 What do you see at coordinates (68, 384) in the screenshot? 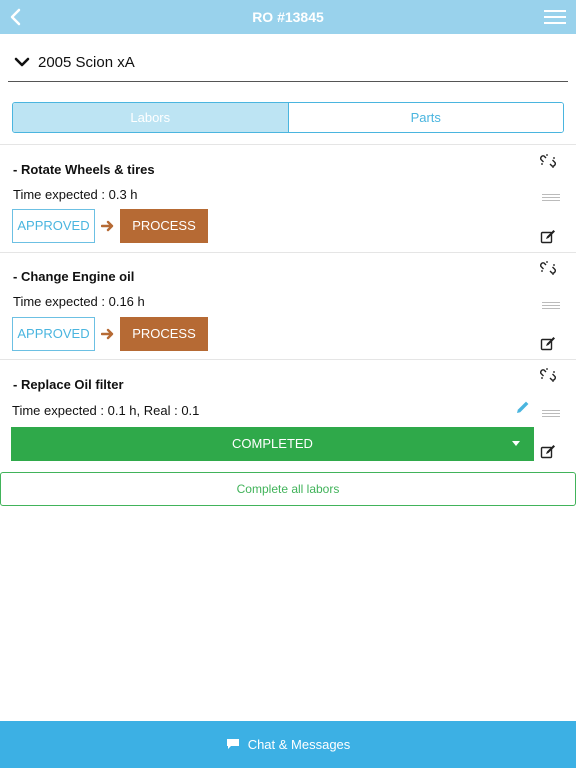
I see `labor-name: - Replace Oil filter` at bounding box center [68, 384].